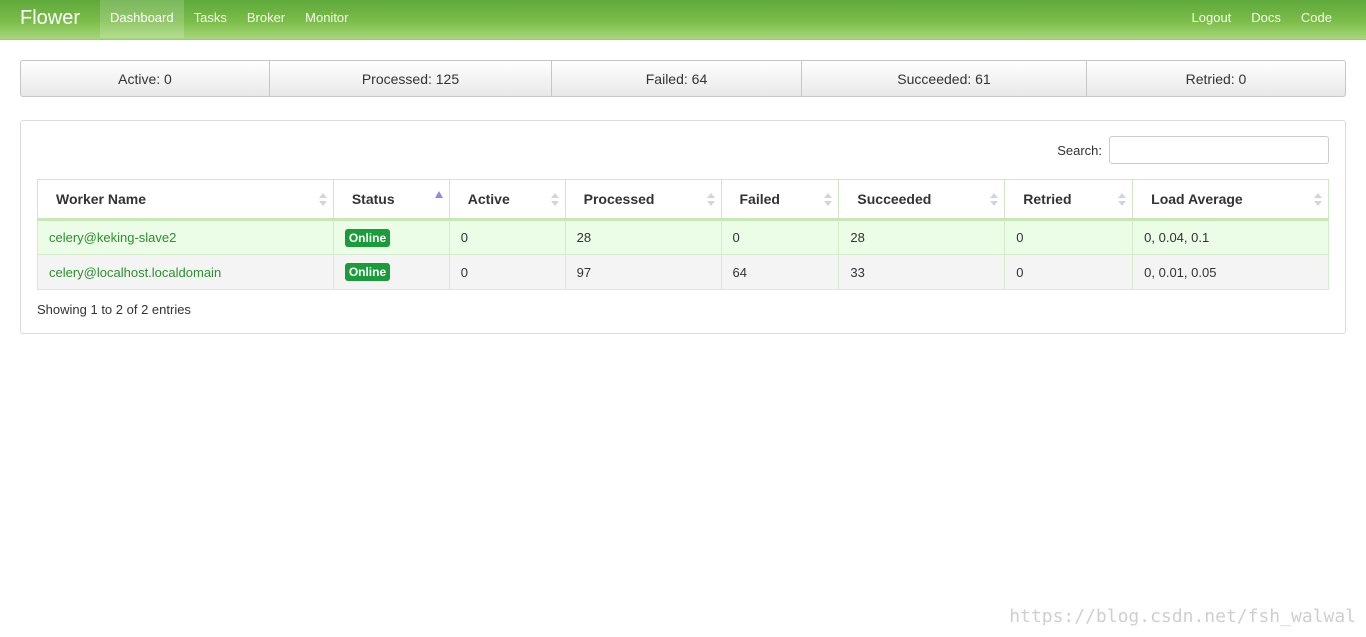 This screenshot has width=1366, height=637. Describe the element at coordinates (1197, 199) in the screenshot. I see `column-label: Load Average` at that location.